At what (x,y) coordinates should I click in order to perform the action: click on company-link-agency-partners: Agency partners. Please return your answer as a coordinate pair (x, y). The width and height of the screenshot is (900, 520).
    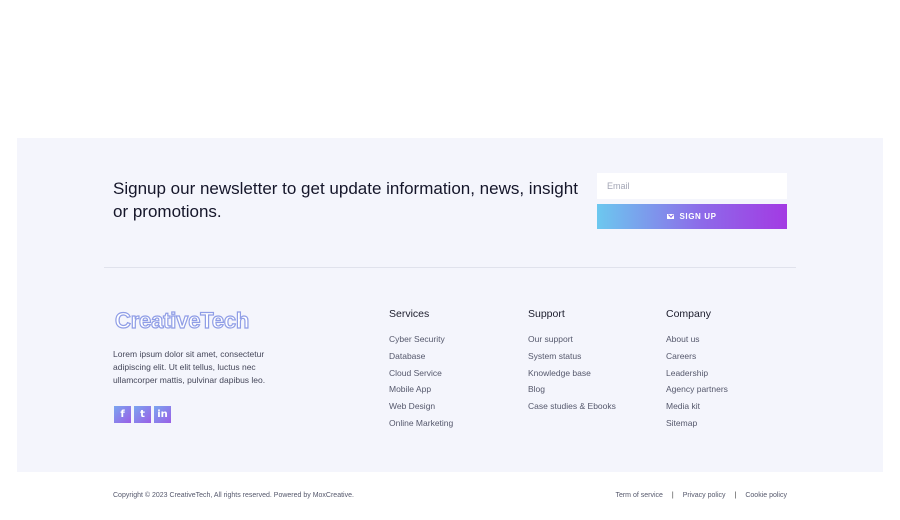
    Looking at the image, I should click on (697, 389).